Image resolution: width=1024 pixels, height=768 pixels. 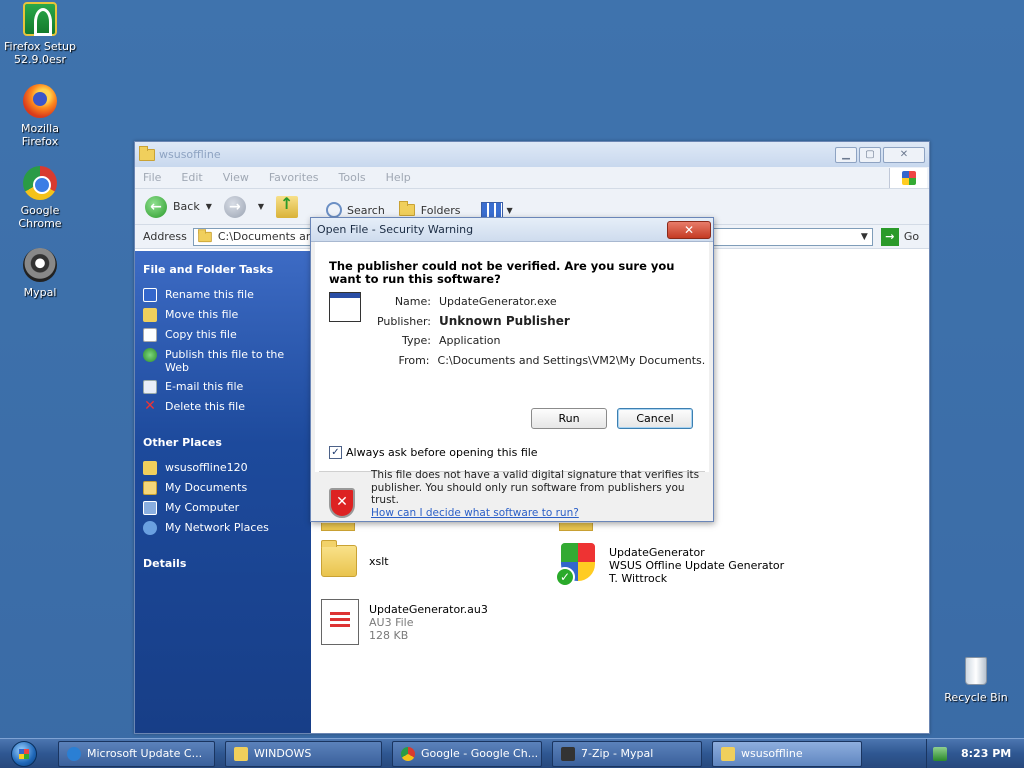 I want to click on place-my-documents: My Documents, so click(x=223, y=488).